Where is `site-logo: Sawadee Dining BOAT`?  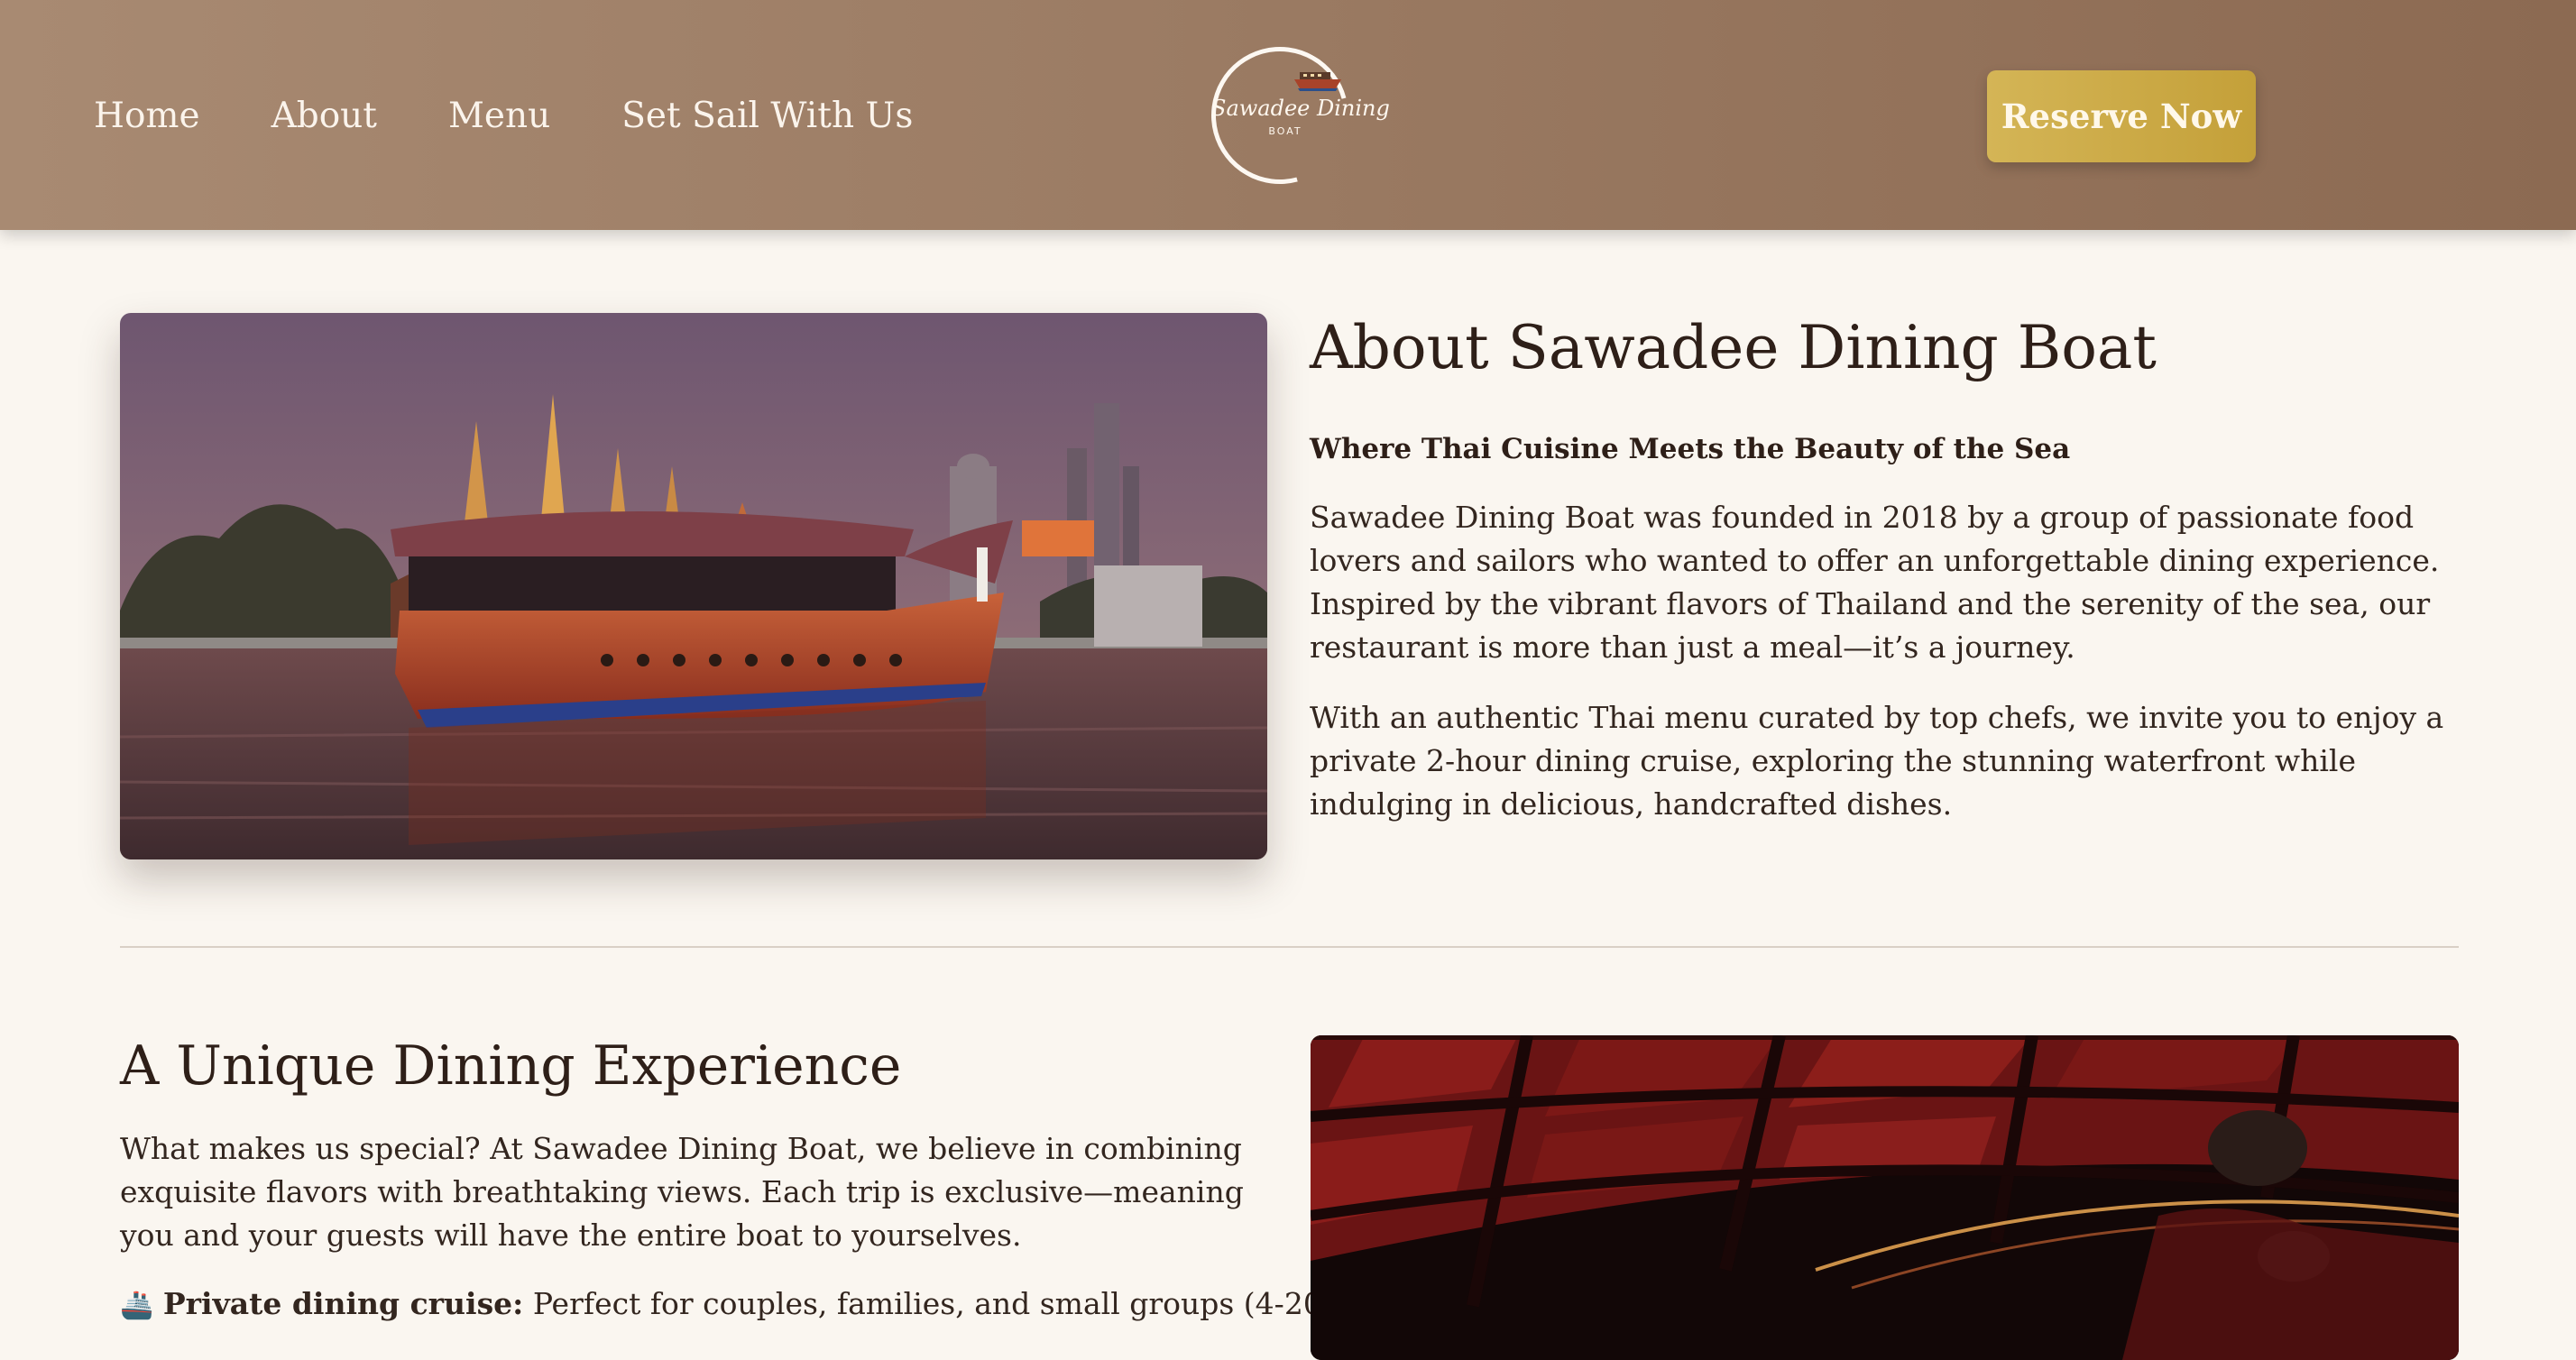
site-logo: Sawadee Dining BOAT is located at coordinates (1288, 115).